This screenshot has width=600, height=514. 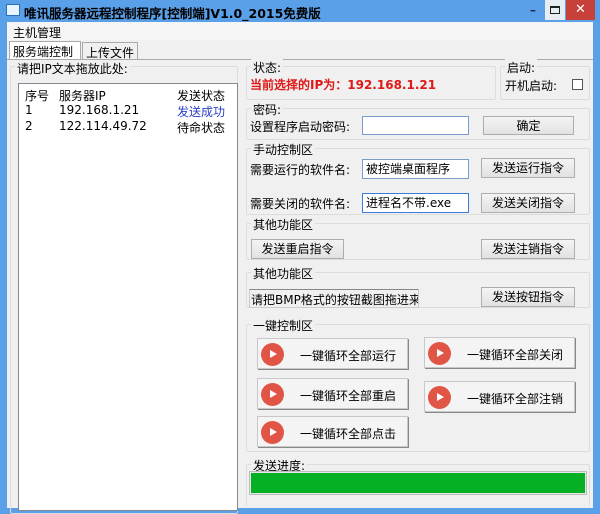 What do you see at coordinates (37, 32) in the screenshot?
I see `menu-host-management: 主机管理` at bounding box center [37, 32].